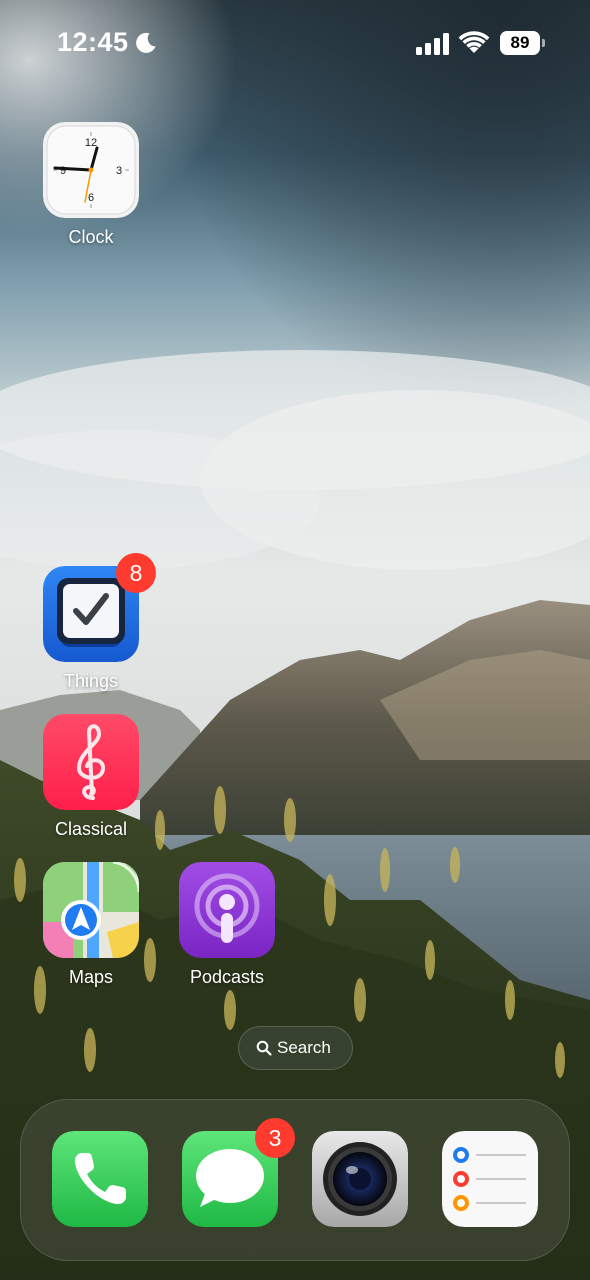  What do you see at coordinates (432, 44) in the screenshot?
I see `cellular-signal-icon` at bounding box center [432, 44].